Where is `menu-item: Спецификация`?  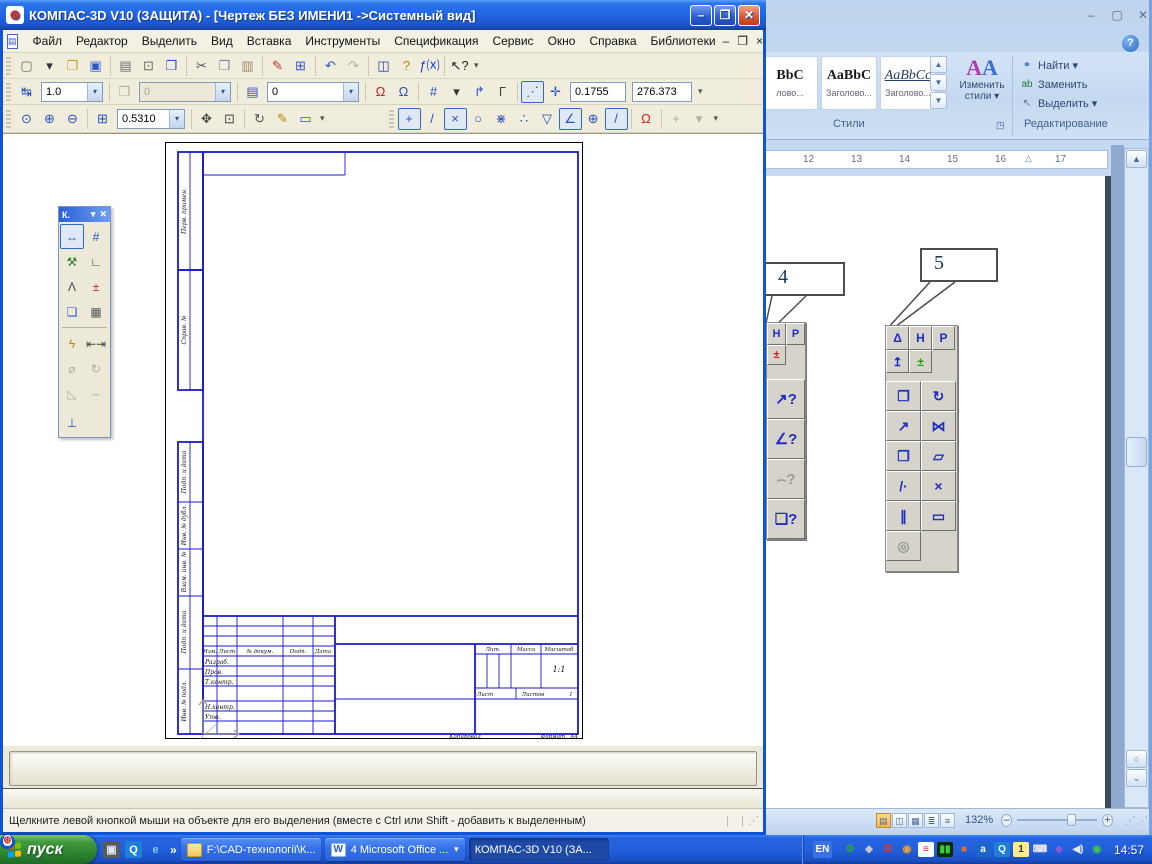 menu-item: Спецификация is located at coordinates (436, 41).